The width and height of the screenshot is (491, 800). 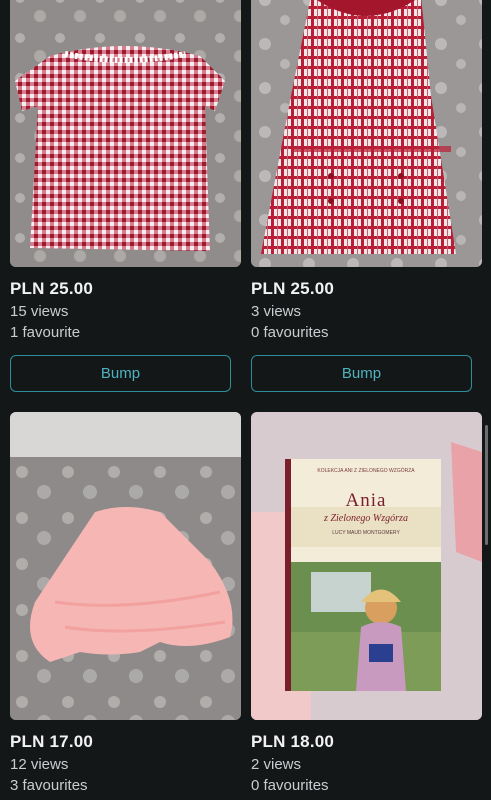 What do you see at coordinates (486, 485) in the screenshot?
I see `scrollbar` at bounding box center [486, 485].